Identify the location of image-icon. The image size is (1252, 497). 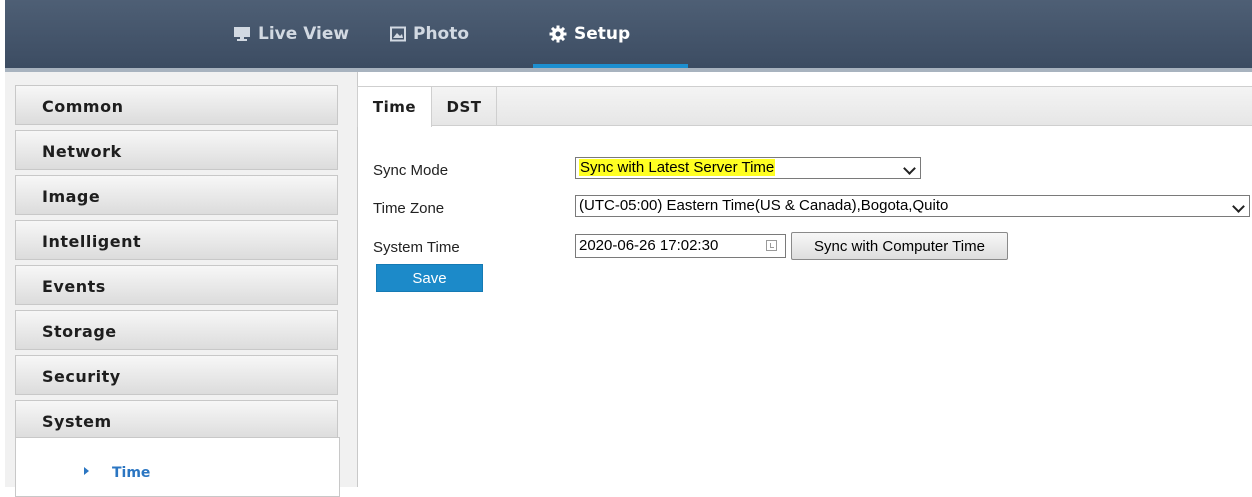
(398, 34).